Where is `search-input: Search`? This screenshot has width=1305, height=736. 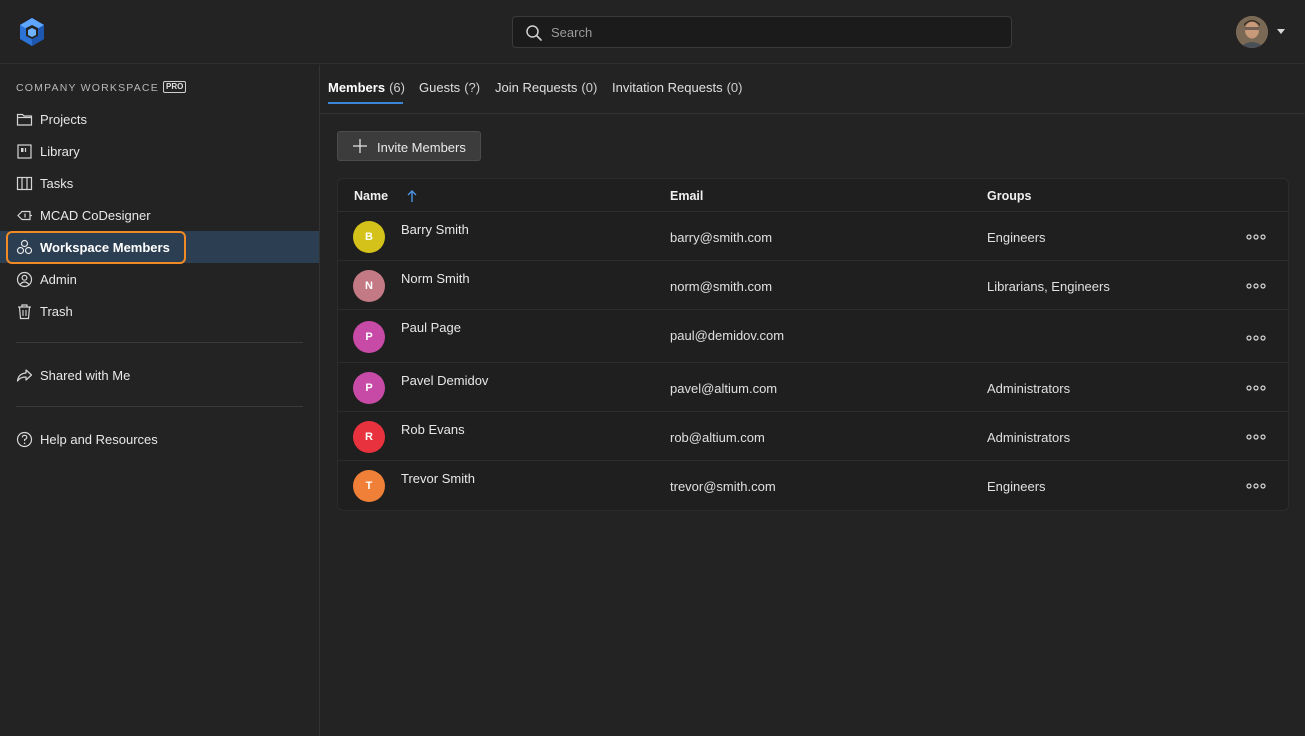
search-input: Search is located at coordinates (762, 32).